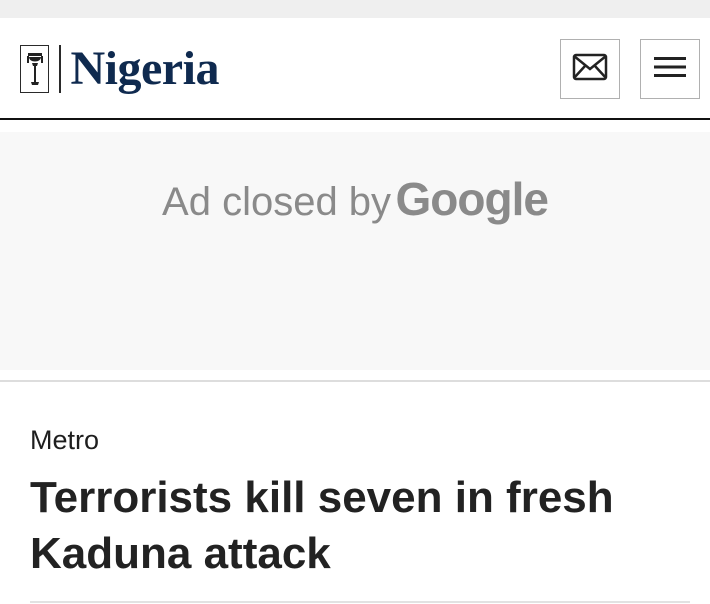 This screenshot has width=710, height=604. I want to click on headline-divider, so click(360, 602).